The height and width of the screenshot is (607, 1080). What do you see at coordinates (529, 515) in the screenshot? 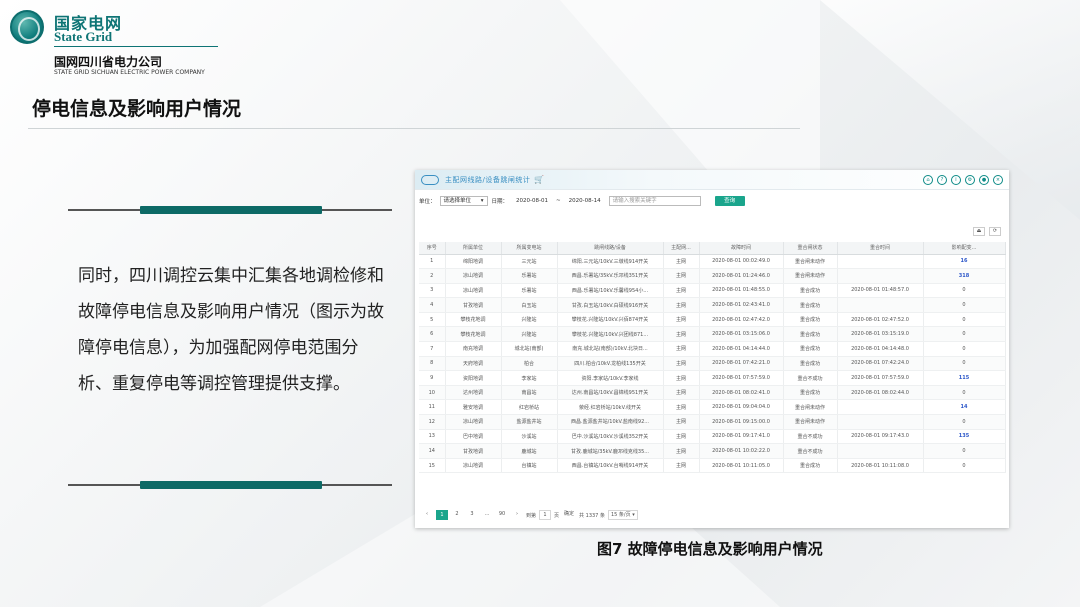
I see `pagination: ‹ 1 2 3... 90 › 到第 1 页 确定 共 1337 条 15 条/页 ▾` at bounding box center [529, 515].